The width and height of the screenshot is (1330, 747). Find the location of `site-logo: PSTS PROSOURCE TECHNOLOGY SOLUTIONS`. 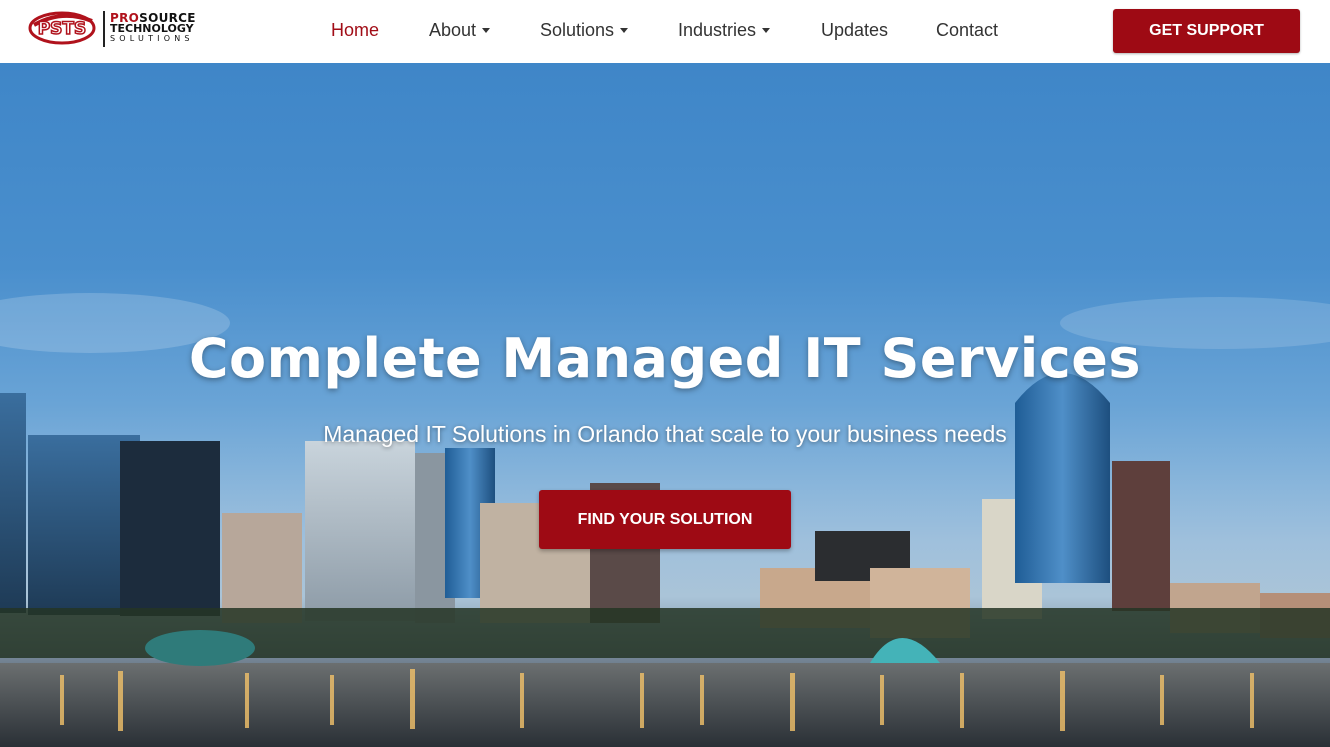

site-logo: PSTS PROSOURCE TECHNOLOGY SOLUTIONS is located at coordinates (125, 29).